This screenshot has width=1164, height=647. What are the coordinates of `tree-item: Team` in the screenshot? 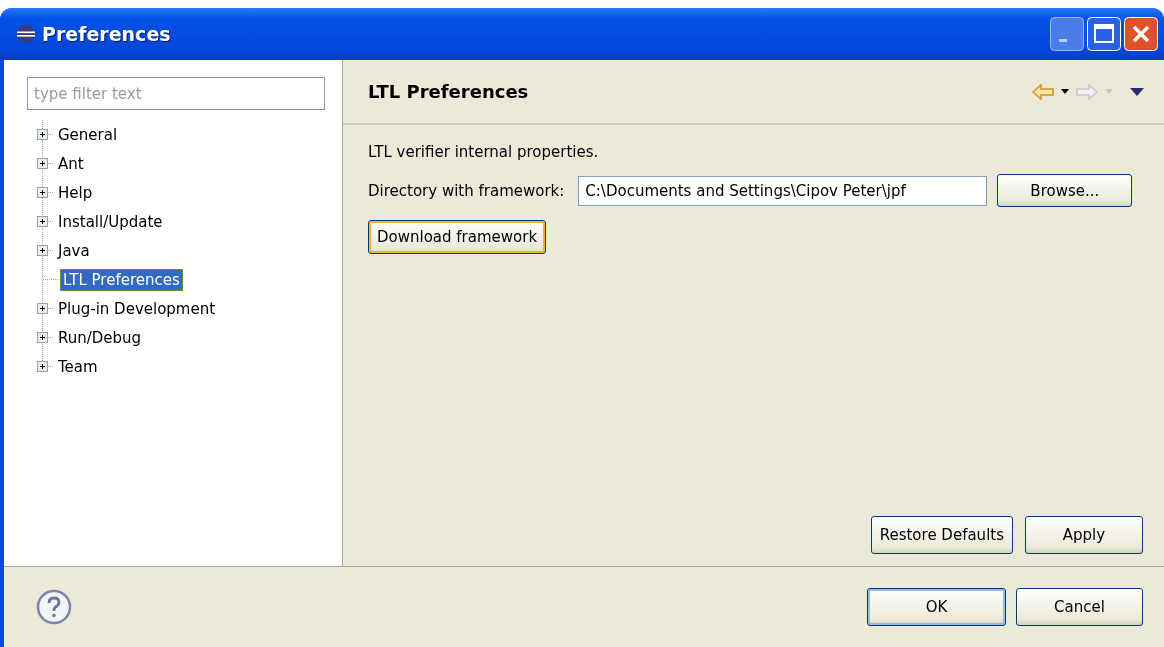 It's located at (78, 366).